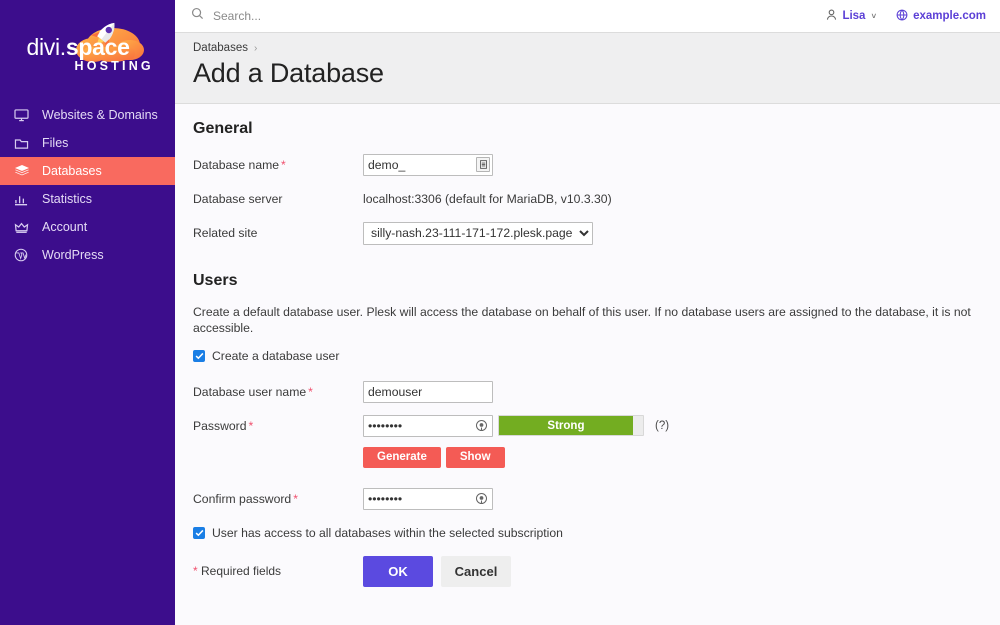  Describe the element at coordinates (24, 115) in the screenshot. I see `monitor-icon` at that location.